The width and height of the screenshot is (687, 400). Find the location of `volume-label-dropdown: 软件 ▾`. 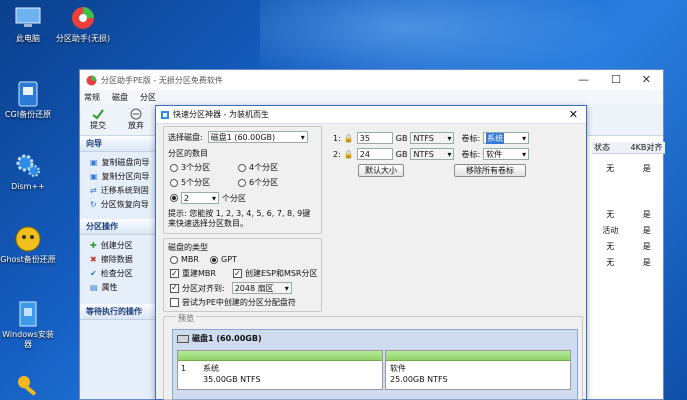

volume-label-dropdown: 软件 ▾ is located at coordinates (506, 154).